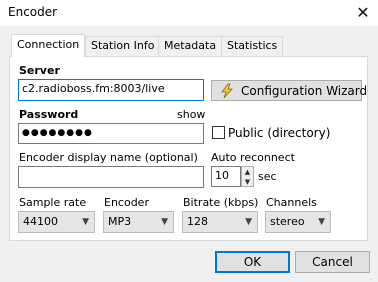 Image resolution: width=378 pixels, height=282 pixels. I want to click on show-password-link: show, so click(191, 114).